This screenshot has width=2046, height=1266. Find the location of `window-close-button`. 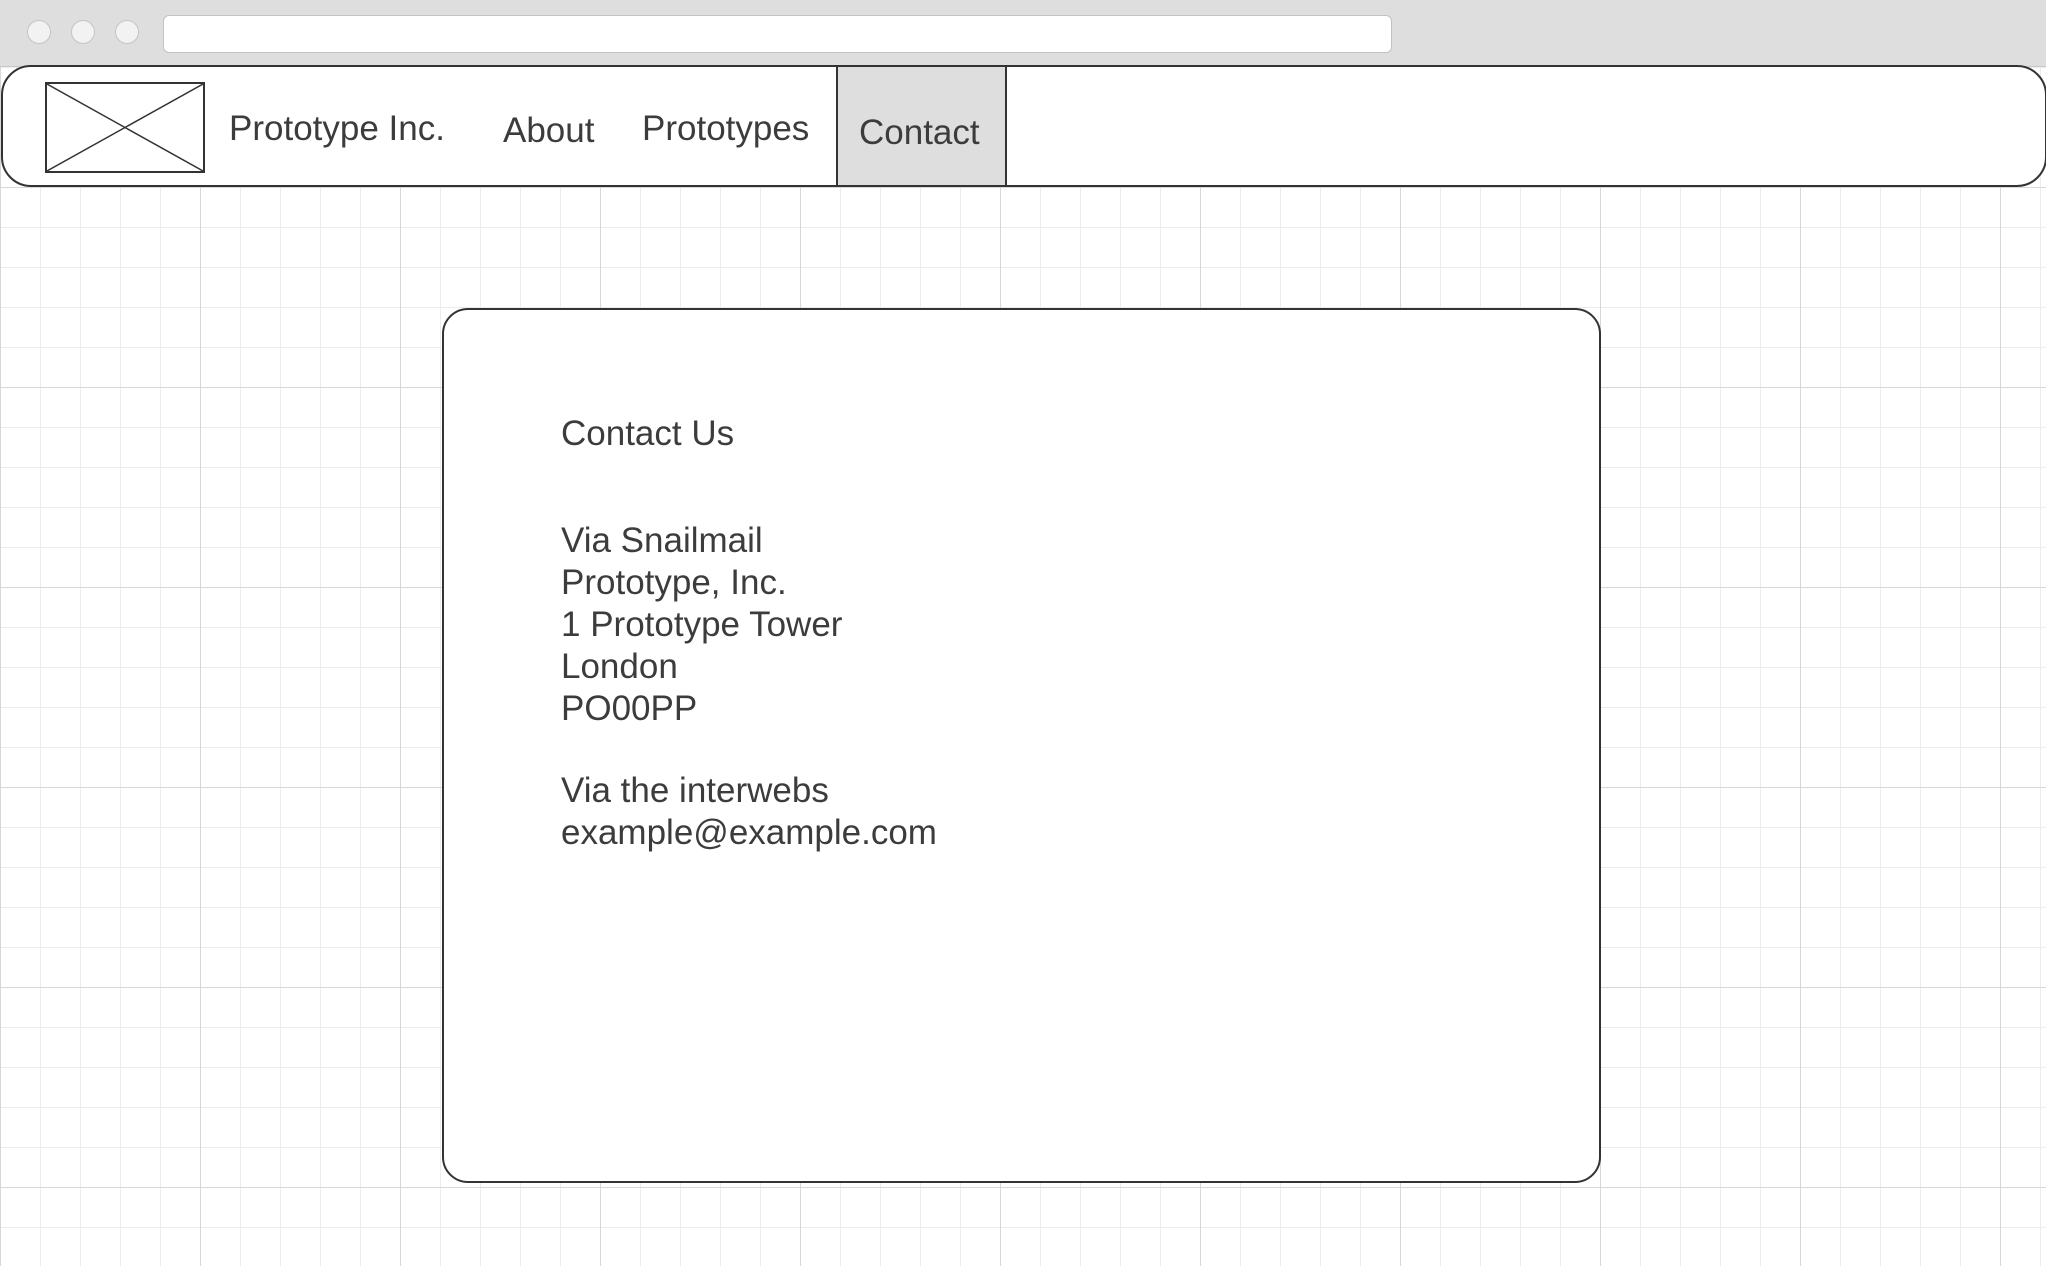

window-close-button is located at coordinates (39, 32).